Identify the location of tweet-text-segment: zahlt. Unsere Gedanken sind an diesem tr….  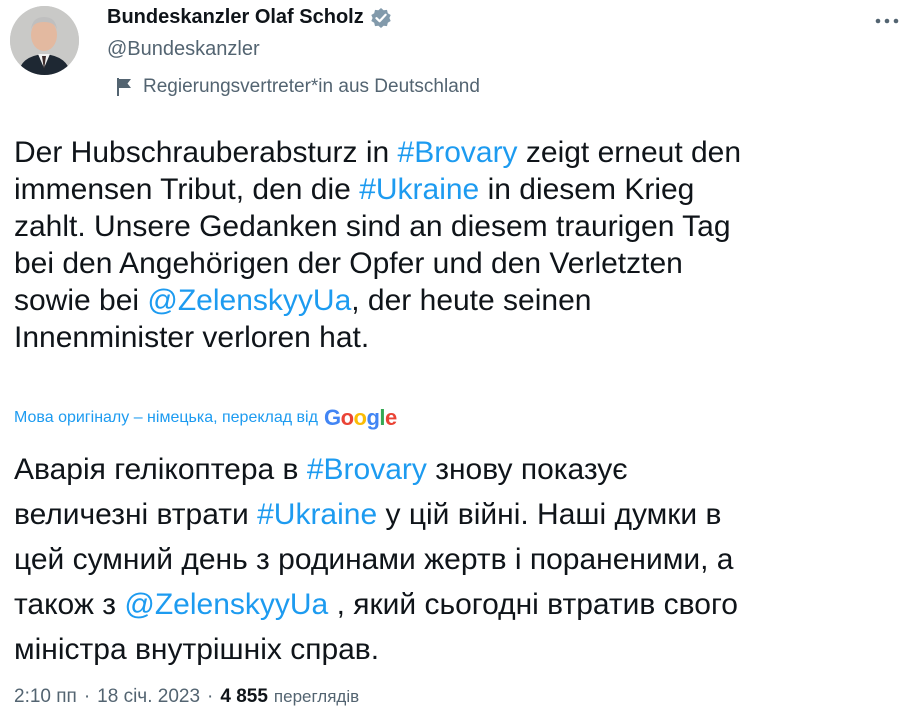
(372, 226).